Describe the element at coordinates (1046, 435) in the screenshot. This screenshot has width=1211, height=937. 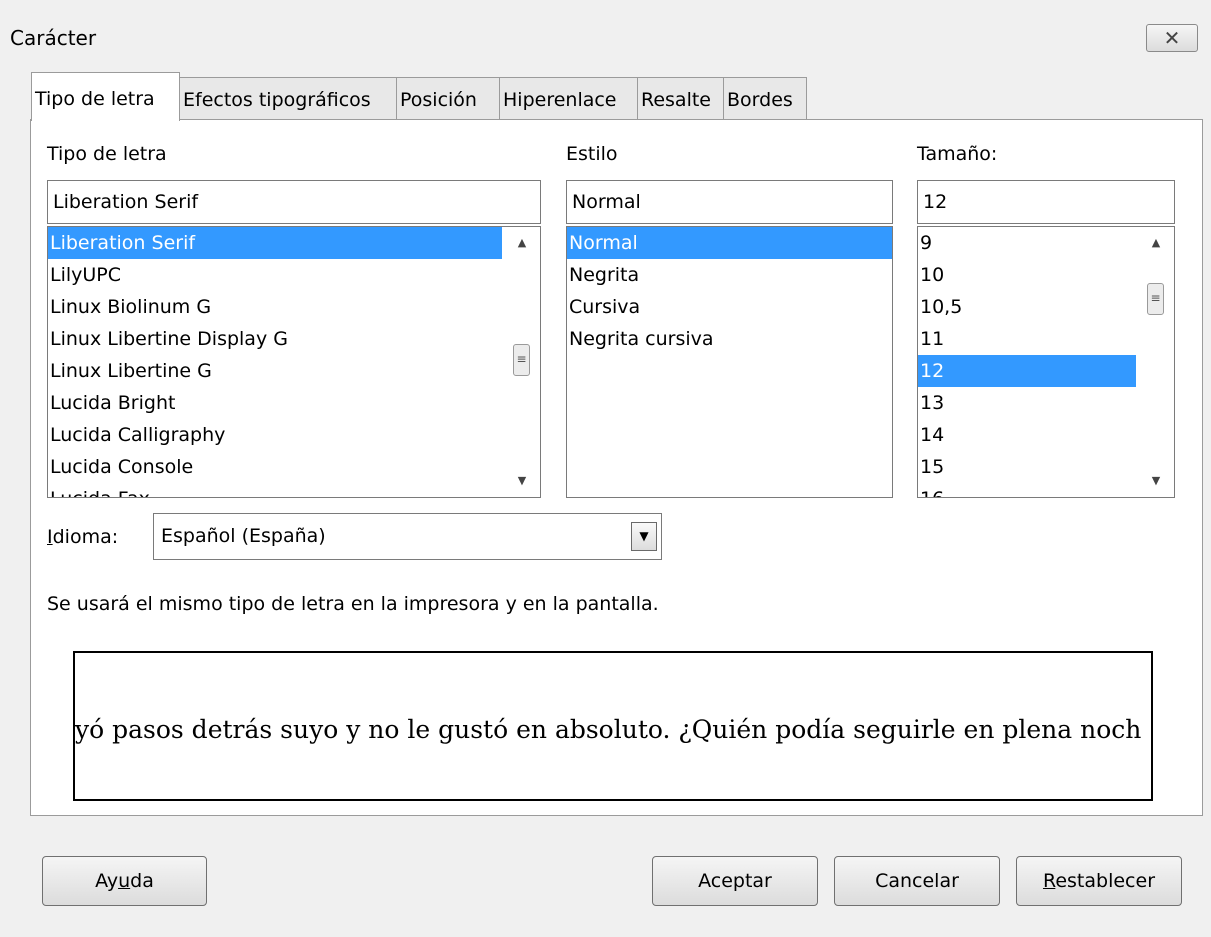
I see `list-item: 14` at that location.